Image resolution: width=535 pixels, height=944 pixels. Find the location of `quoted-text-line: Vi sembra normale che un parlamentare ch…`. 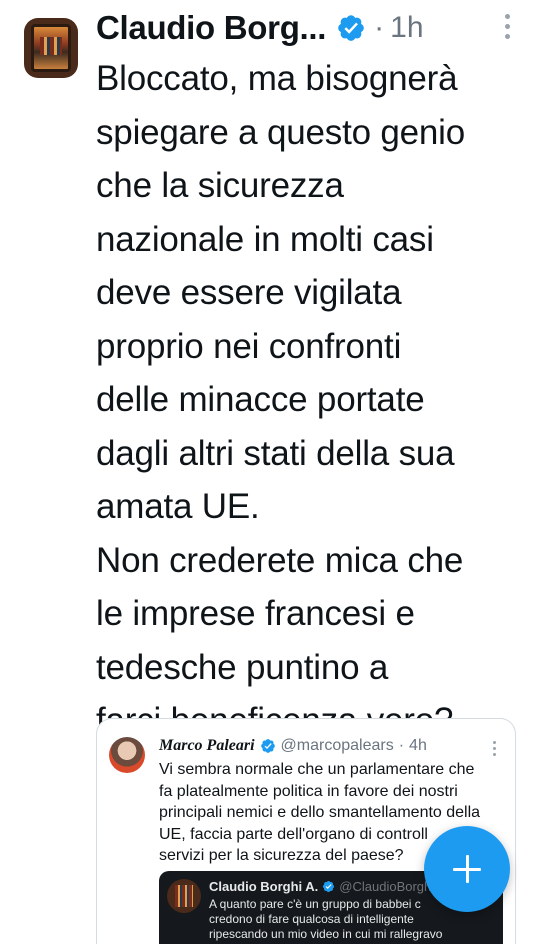

quoted-text-line: Vi sembra normale che un parlamentare ch… is located at coordinates (317, 769).